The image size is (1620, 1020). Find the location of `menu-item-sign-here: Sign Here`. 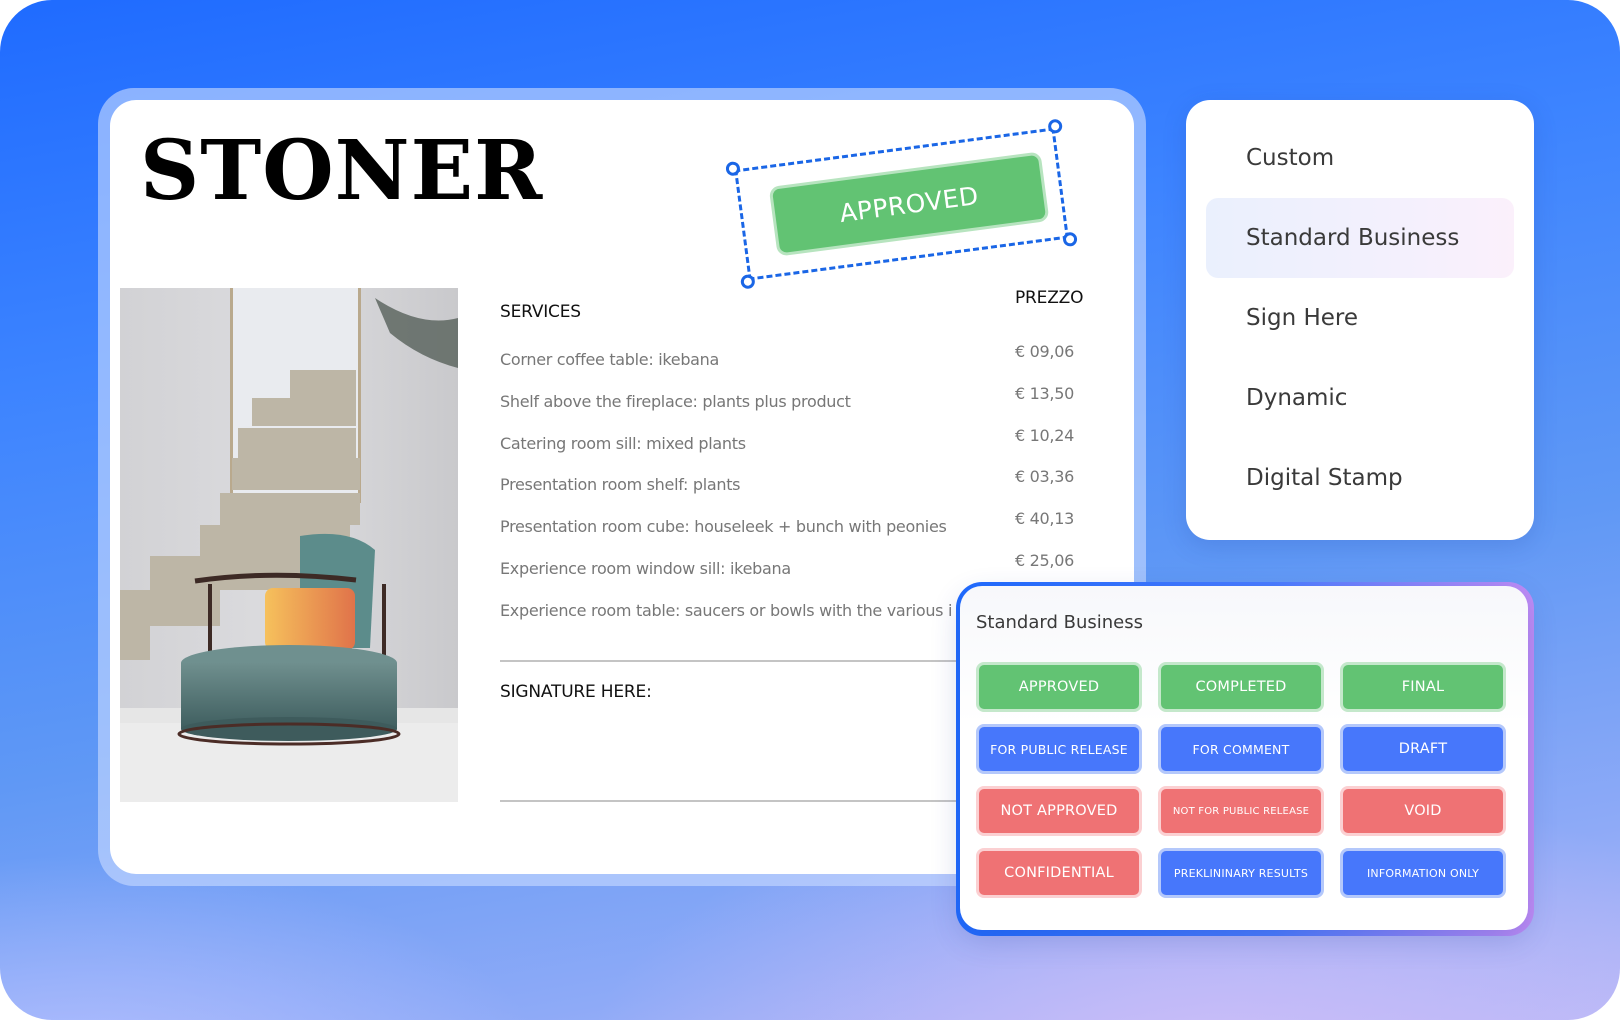

menu-item-sign-here: Sign Here is located at coordinates (1360, 318).